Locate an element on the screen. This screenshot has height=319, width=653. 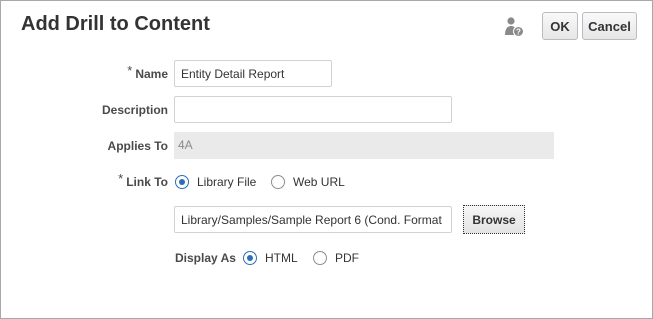
radio-library-file: Library File is located at coordinates (215, 182).